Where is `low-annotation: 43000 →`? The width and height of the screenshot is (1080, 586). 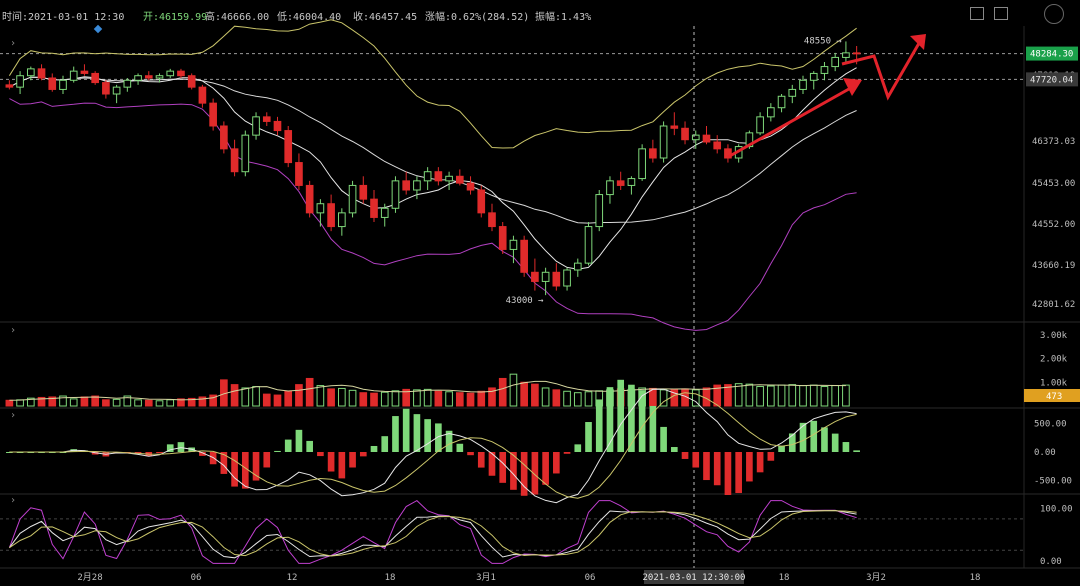 low-annotation: 43000 → is located at coordinates (525, 301).